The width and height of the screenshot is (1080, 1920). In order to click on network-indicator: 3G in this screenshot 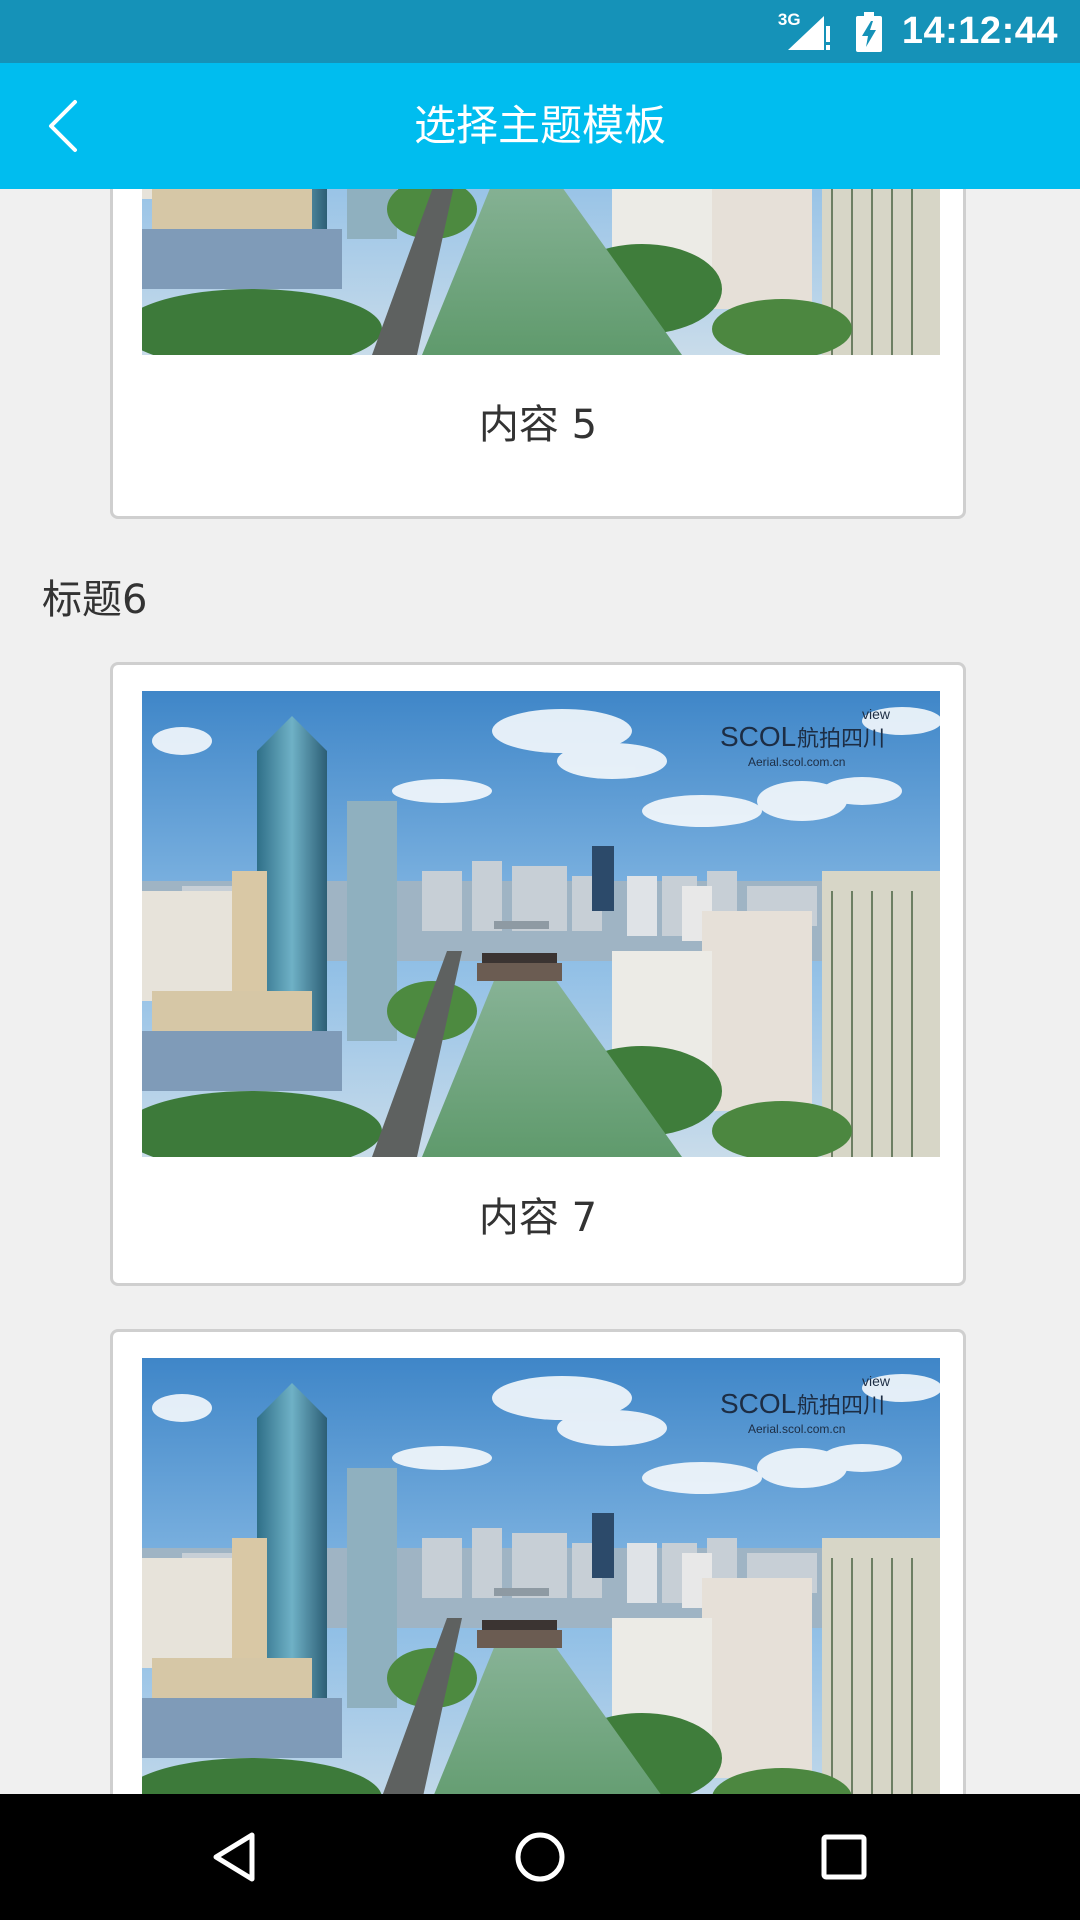, I will do `click(808, 32)`.